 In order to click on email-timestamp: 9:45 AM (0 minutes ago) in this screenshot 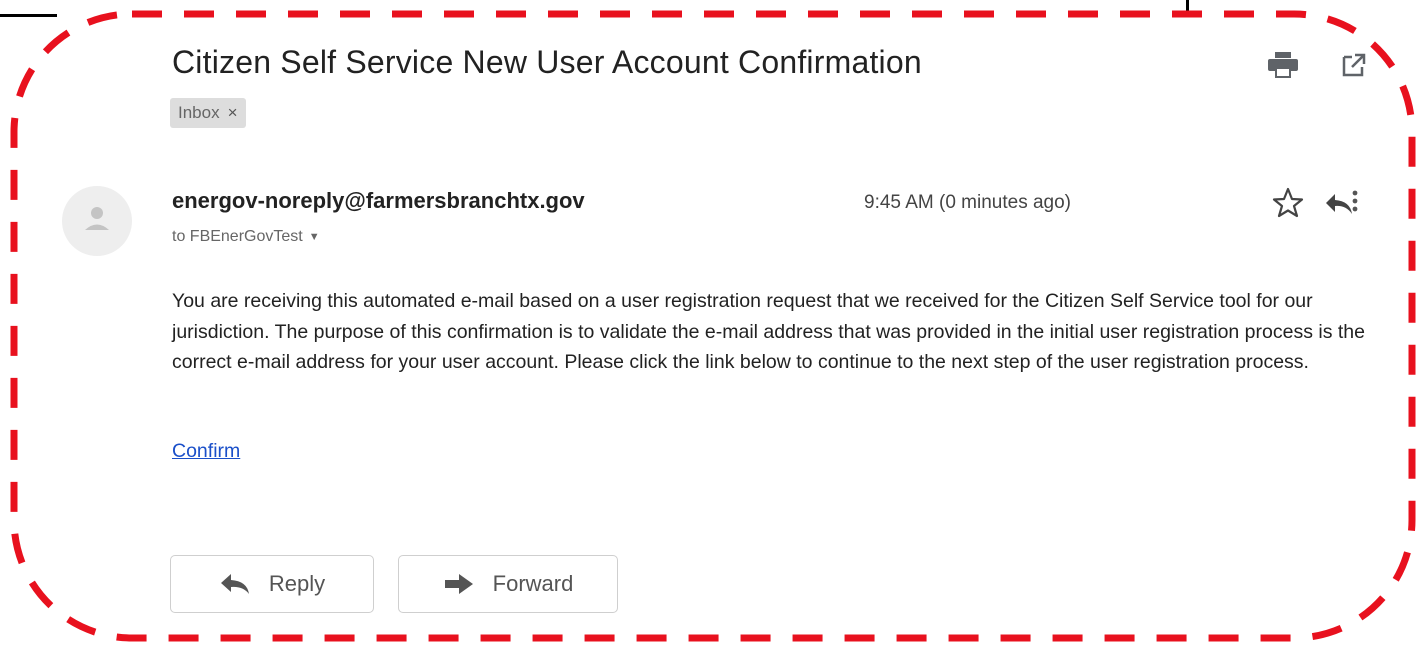, I will do `click(967, 202)`.